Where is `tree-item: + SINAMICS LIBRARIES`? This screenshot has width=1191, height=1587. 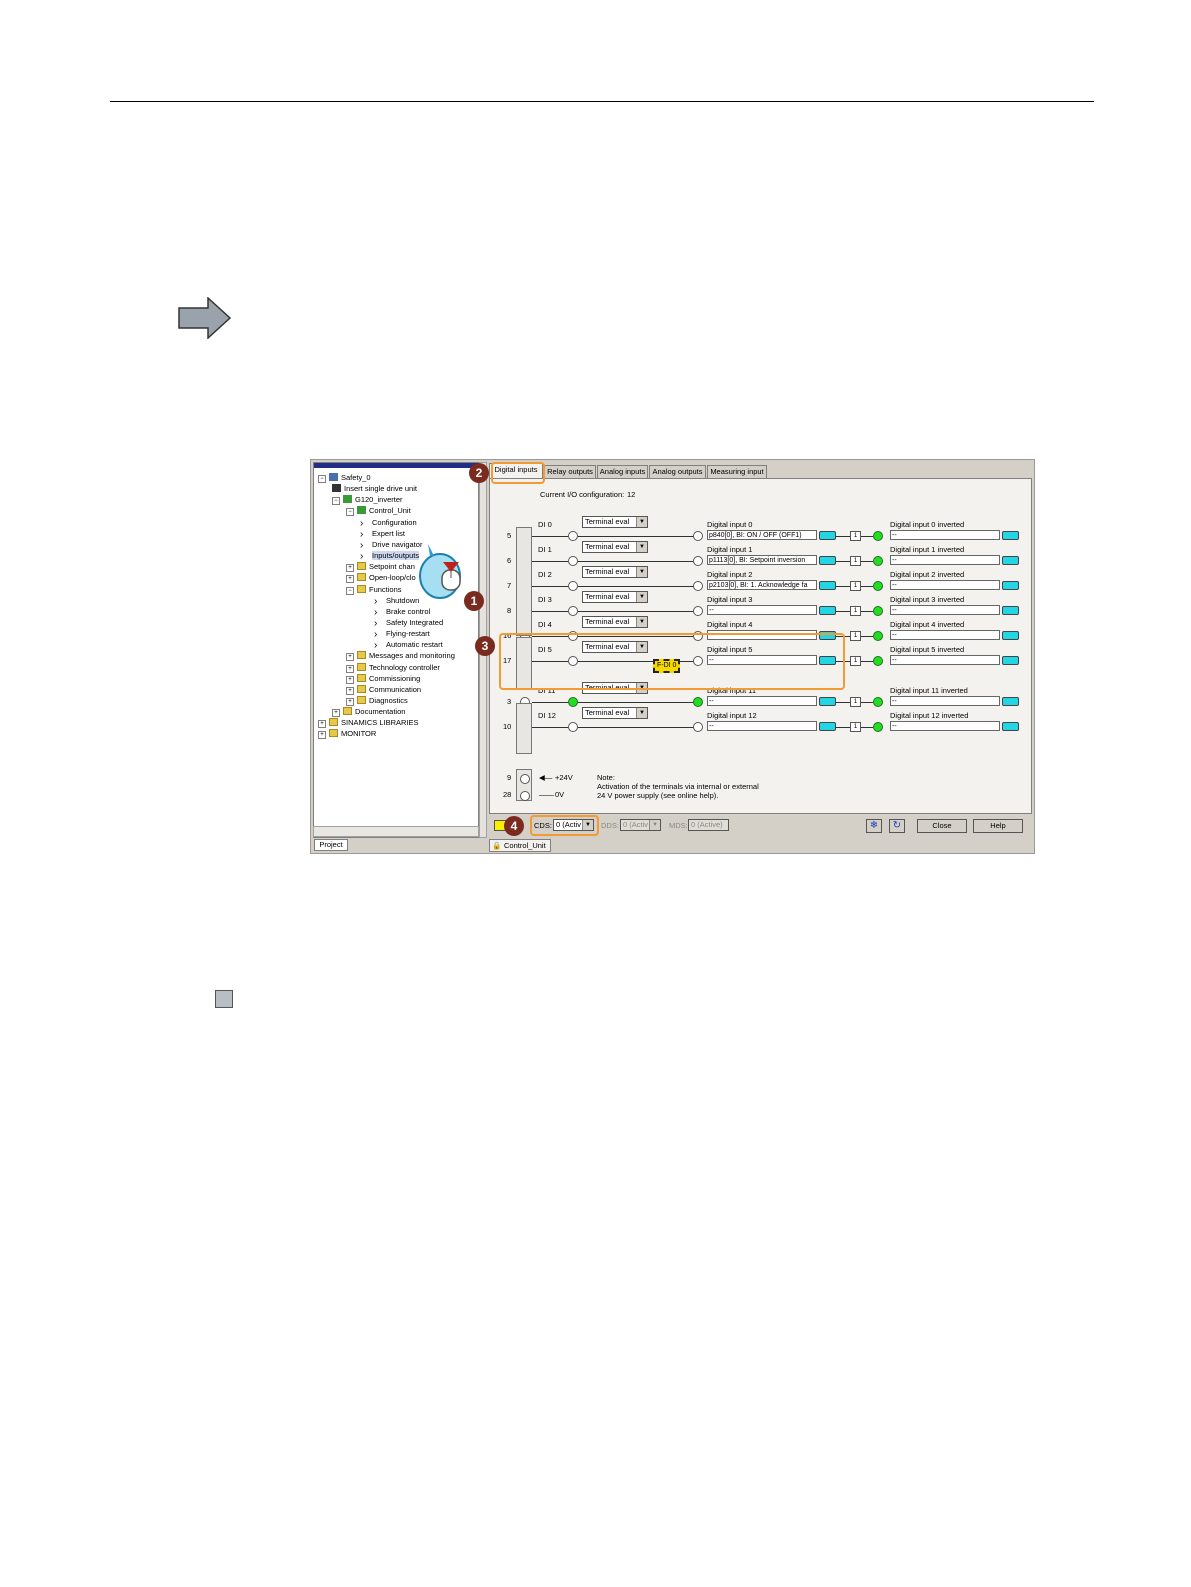 tree-item: + SINAMICS LIBRARIES is located at coordinates (368, 723).